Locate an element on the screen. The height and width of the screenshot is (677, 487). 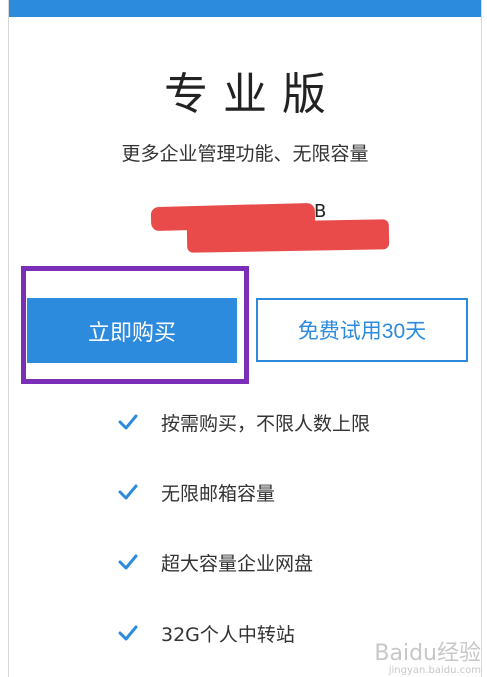
feature-text: 32G个人中转站 is located at coordinates (228, 634).